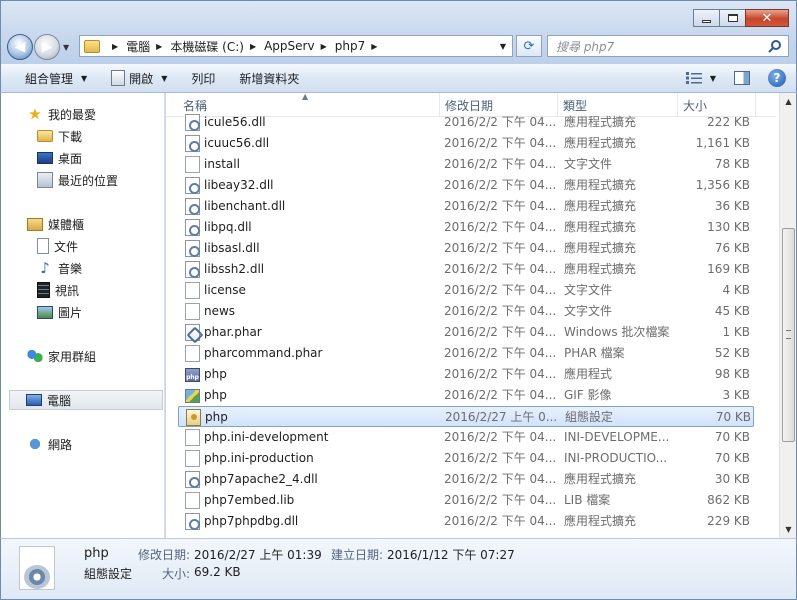  What do you see at coordinates (59, 268) in the screenshot?
I see `nav-music: ♪ 音樂` at bounding box center [59, 268].